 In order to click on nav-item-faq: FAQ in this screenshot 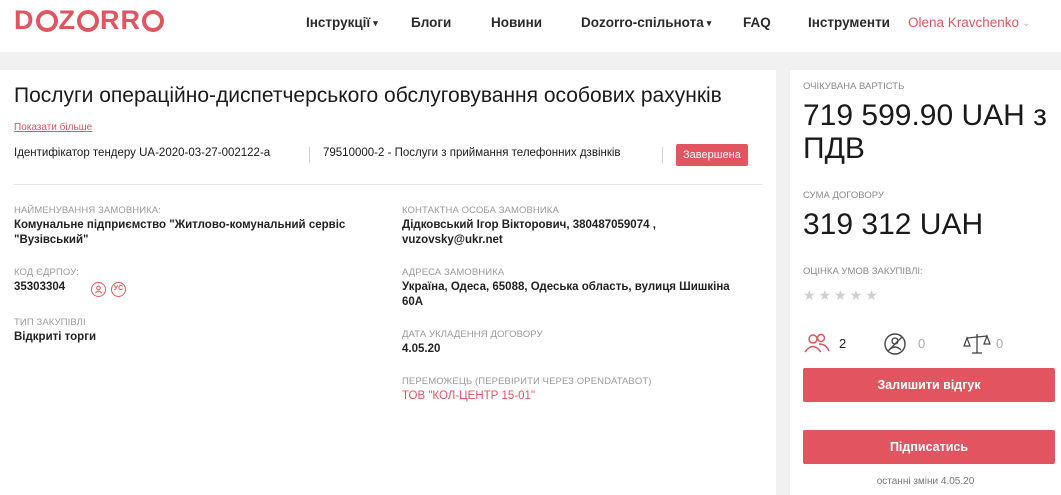, I will do `click(757, 22)`.